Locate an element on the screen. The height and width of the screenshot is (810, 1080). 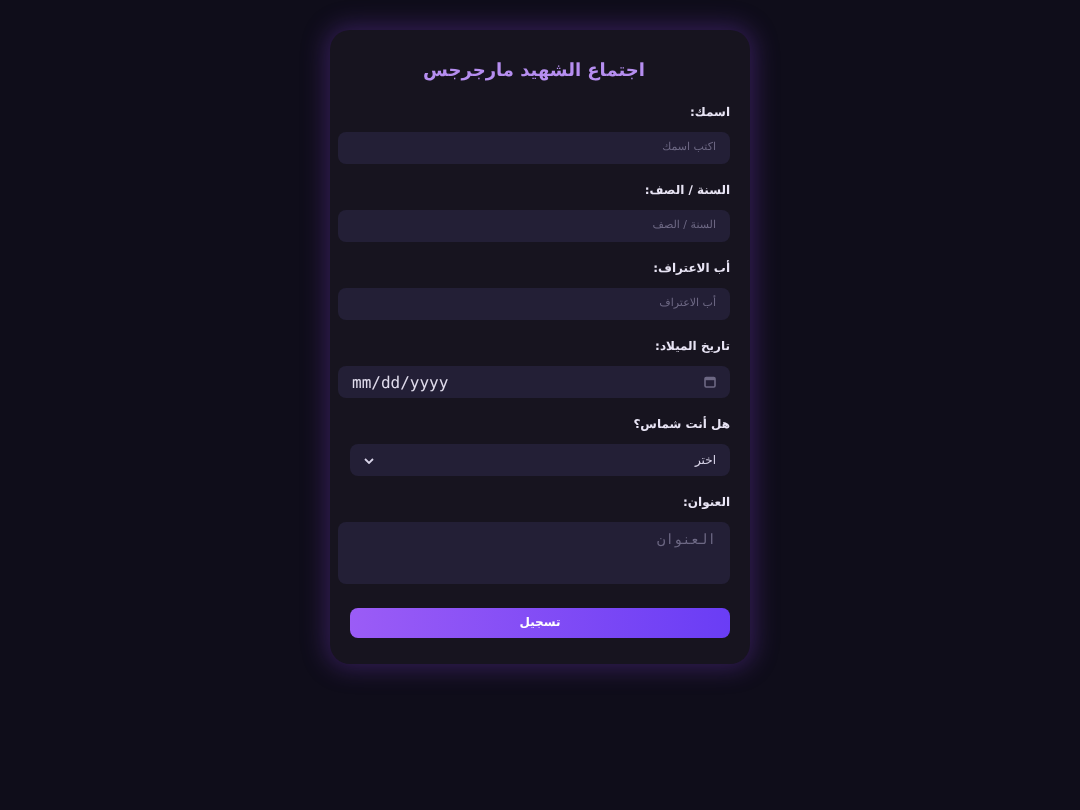
form-title: اجتماع الشهيد مارجرجس is located at coordinates (534, 72).